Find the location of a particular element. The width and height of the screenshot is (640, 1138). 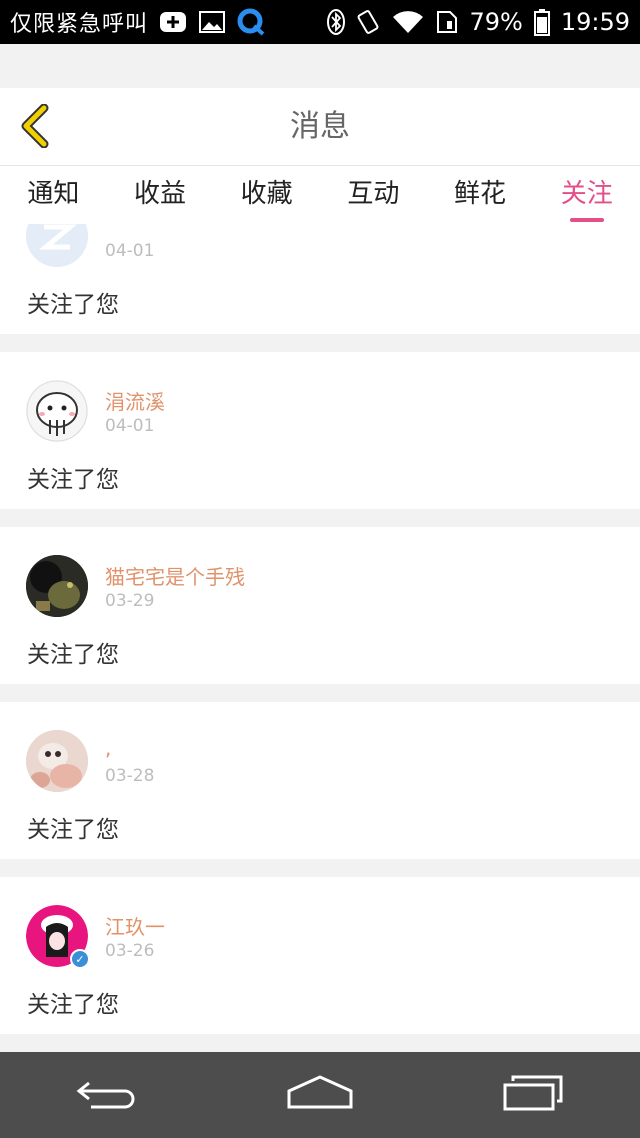

list-item: ✓ 江玖一 03-26 关注了您 is located at coordinates (320, 955).